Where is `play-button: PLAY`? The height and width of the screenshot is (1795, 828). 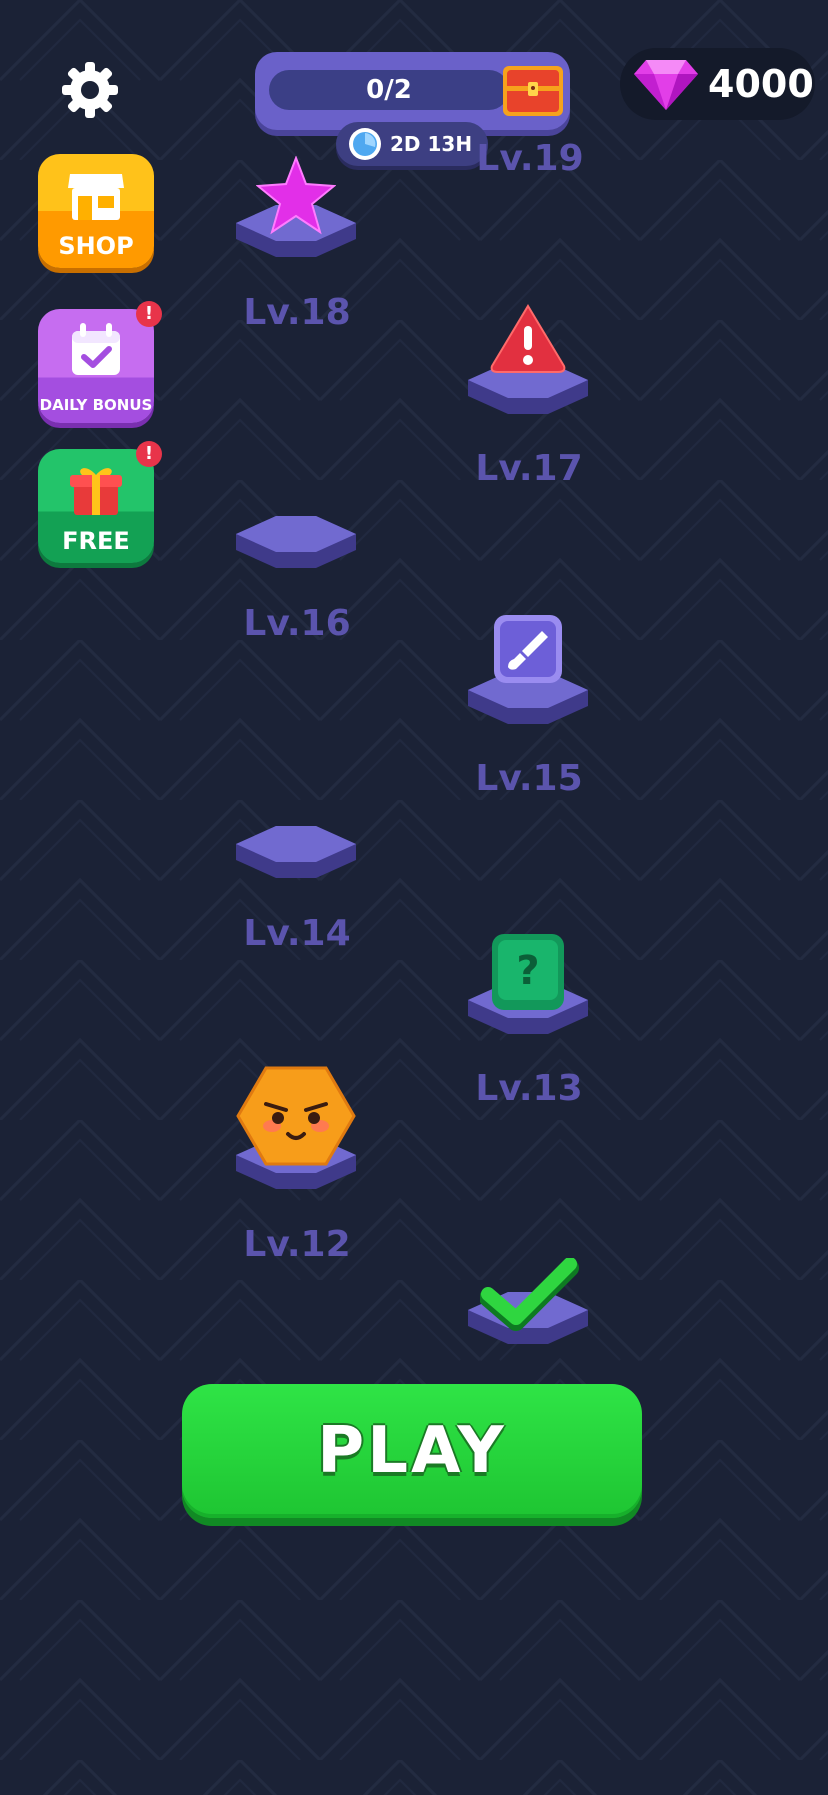 play-button: PLAY is located at coordinates (412, 1451).